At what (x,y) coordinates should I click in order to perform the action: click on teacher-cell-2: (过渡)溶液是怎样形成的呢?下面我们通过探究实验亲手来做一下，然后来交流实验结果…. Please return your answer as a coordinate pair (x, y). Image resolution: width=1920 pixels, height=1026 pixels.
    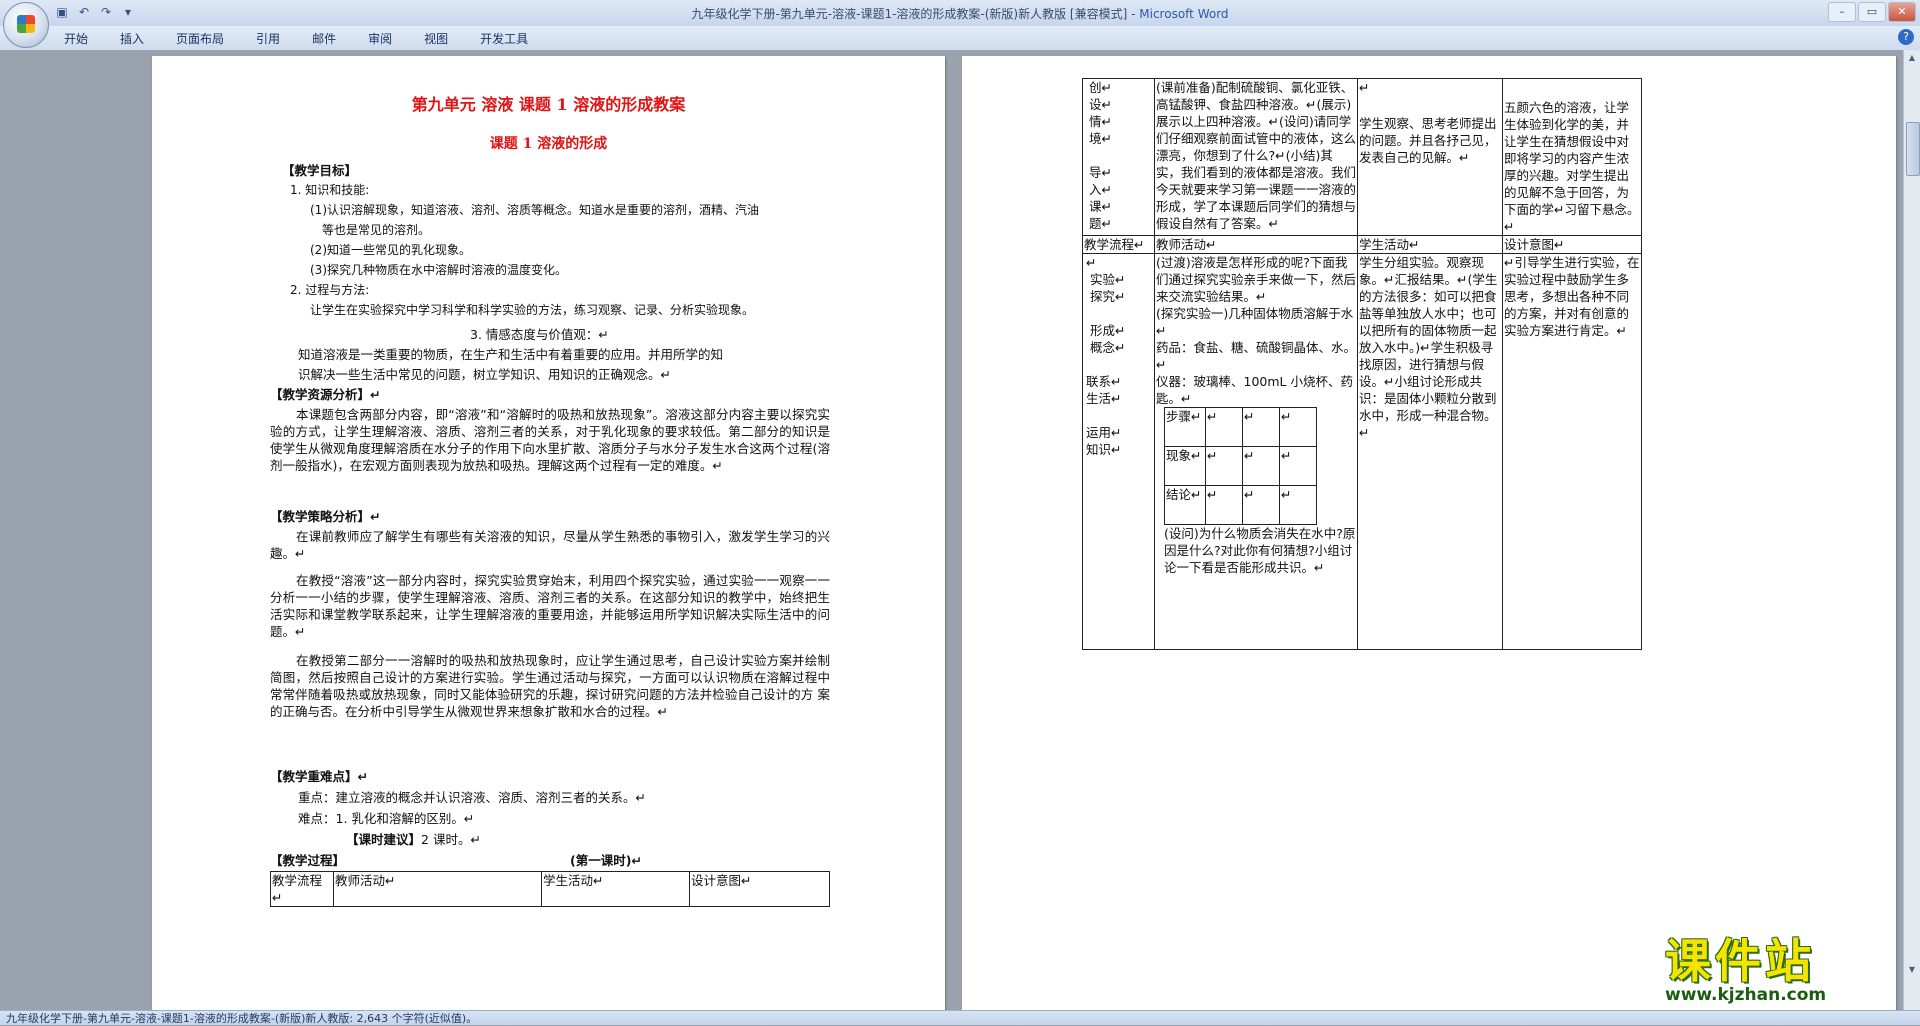
    Looking at the image, I should click on (1256, 451).